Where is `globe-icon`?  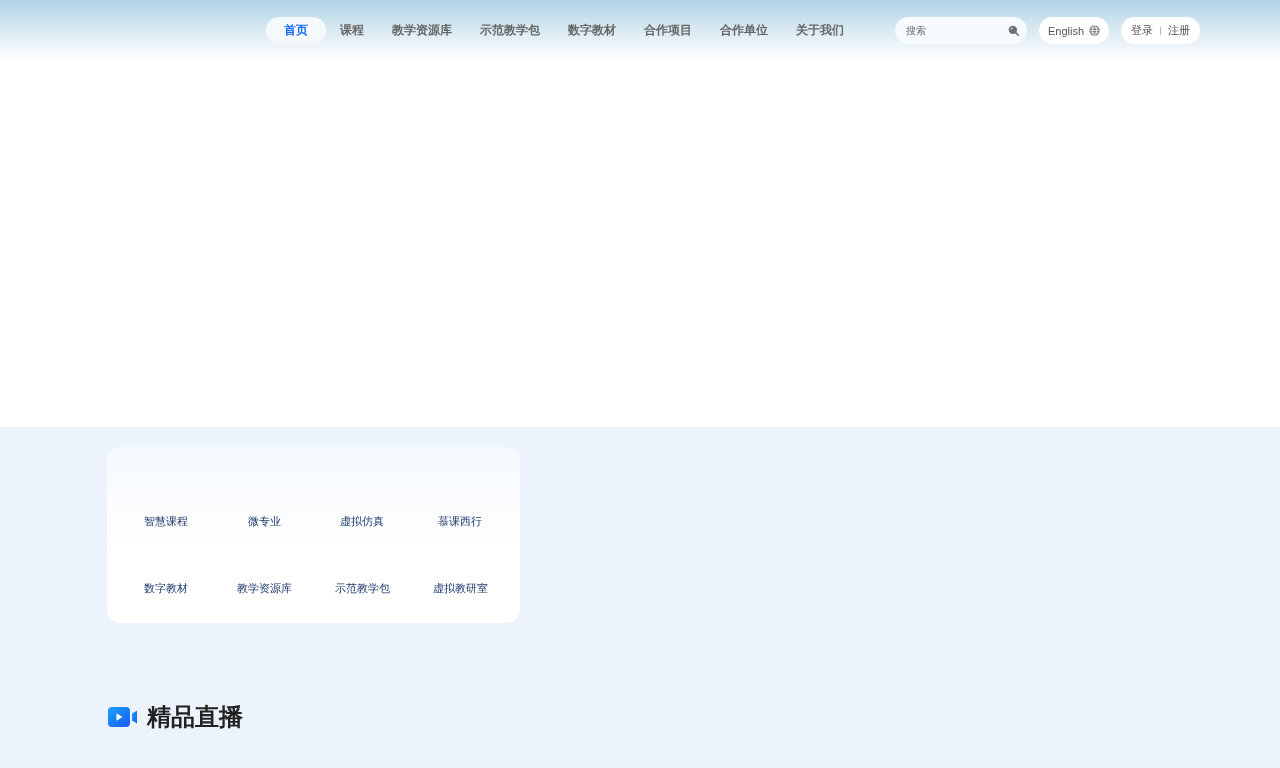
globe-icon is located at coordinates (1094, 30).